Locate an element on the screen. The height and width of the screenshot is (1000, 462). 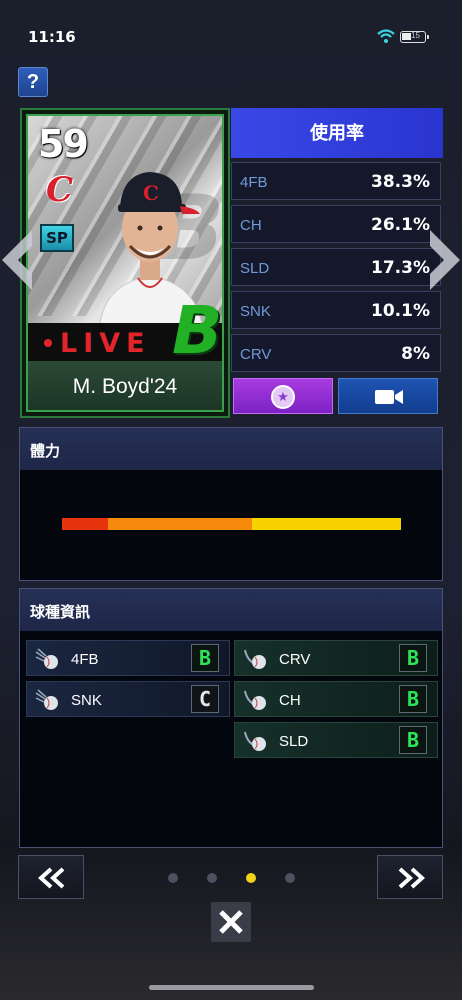
card-rating: 59 is located at coordinates (63, 144).